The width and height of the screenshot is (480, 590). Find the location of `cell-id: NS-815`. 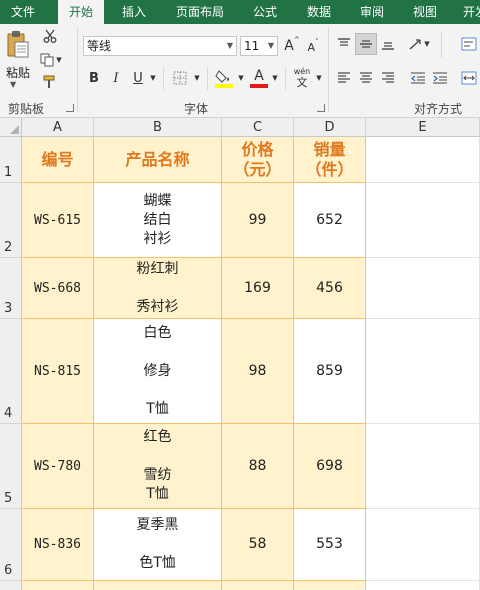

cell-id: NS-815 is located at coordinates (58, 371).